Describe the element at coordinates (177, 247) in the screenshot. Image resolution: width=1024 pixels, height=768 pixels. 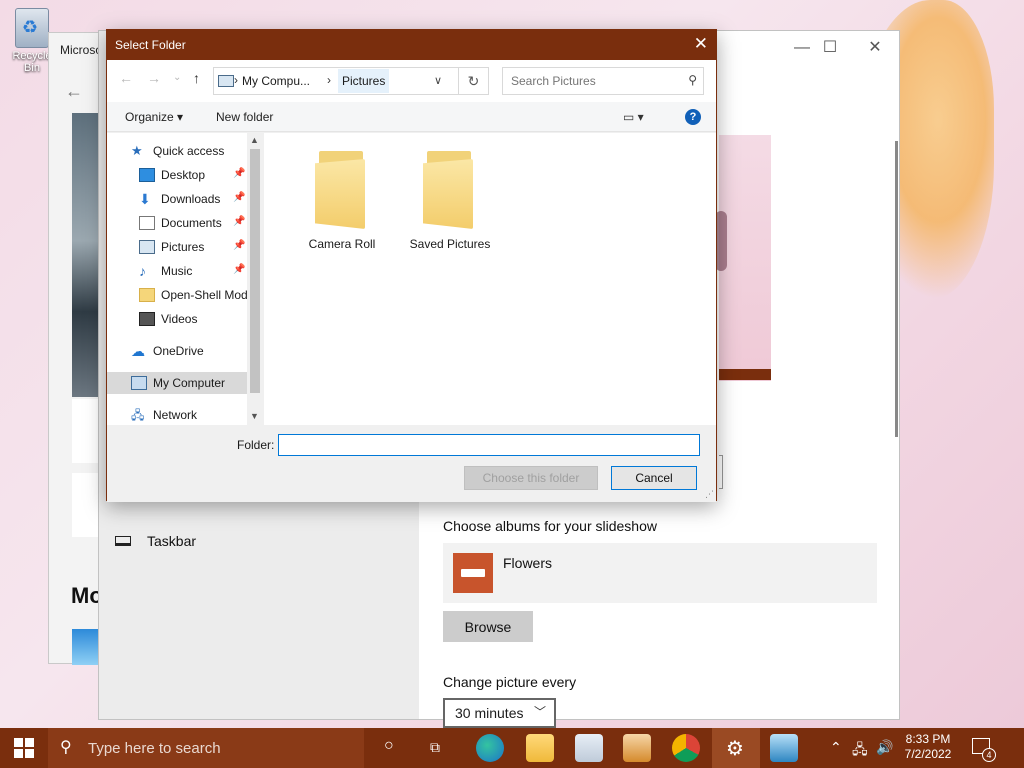
I see `sidebar-item-pictures: Pictures 📌` at that location.